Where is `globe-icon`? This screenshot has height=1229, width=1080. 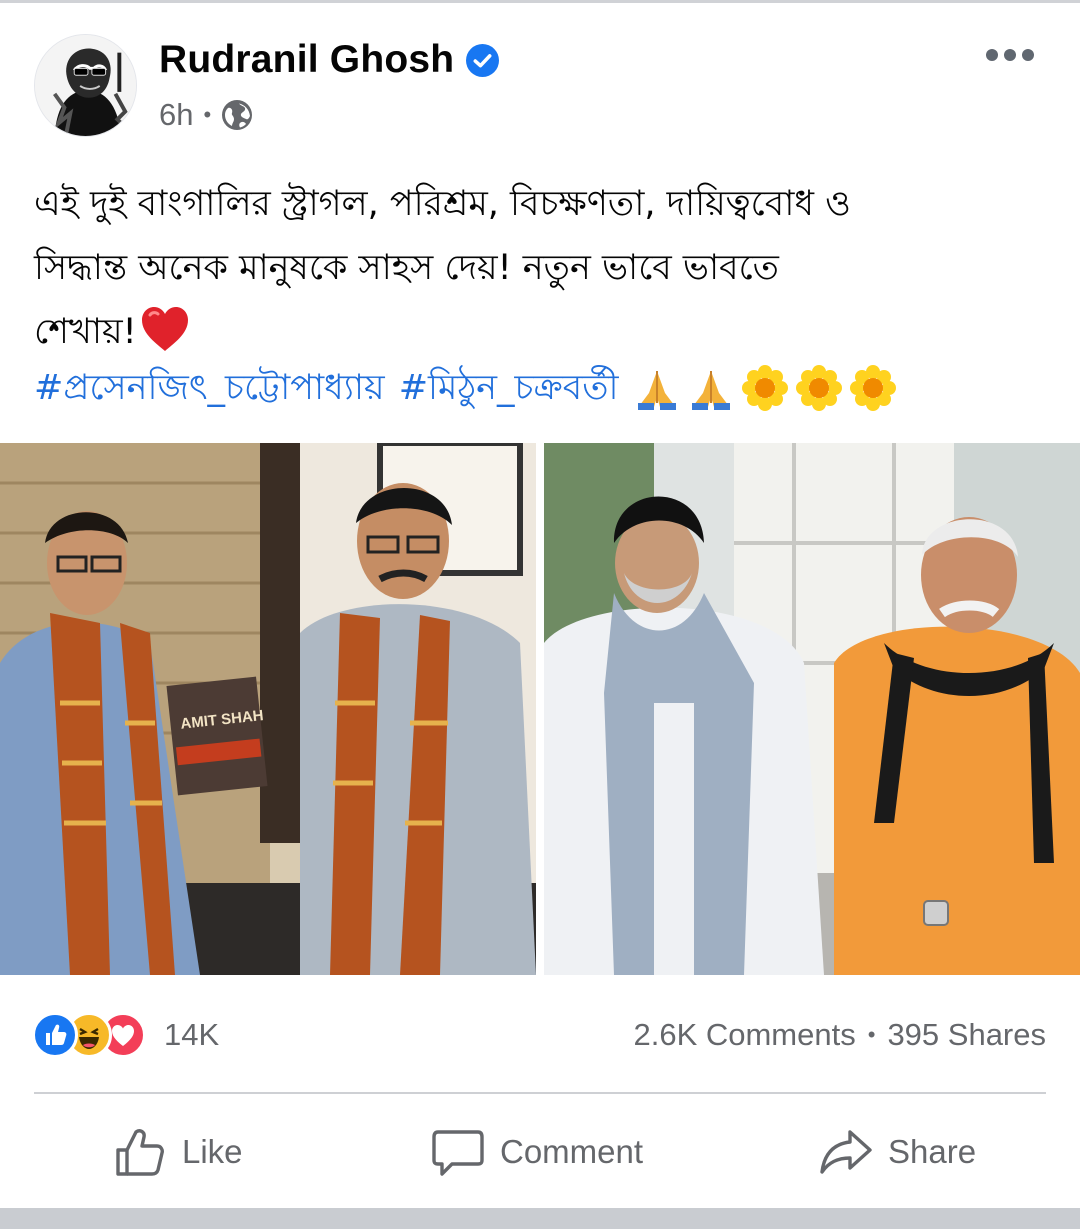
globe-icon is located at coordinates (237, 115).